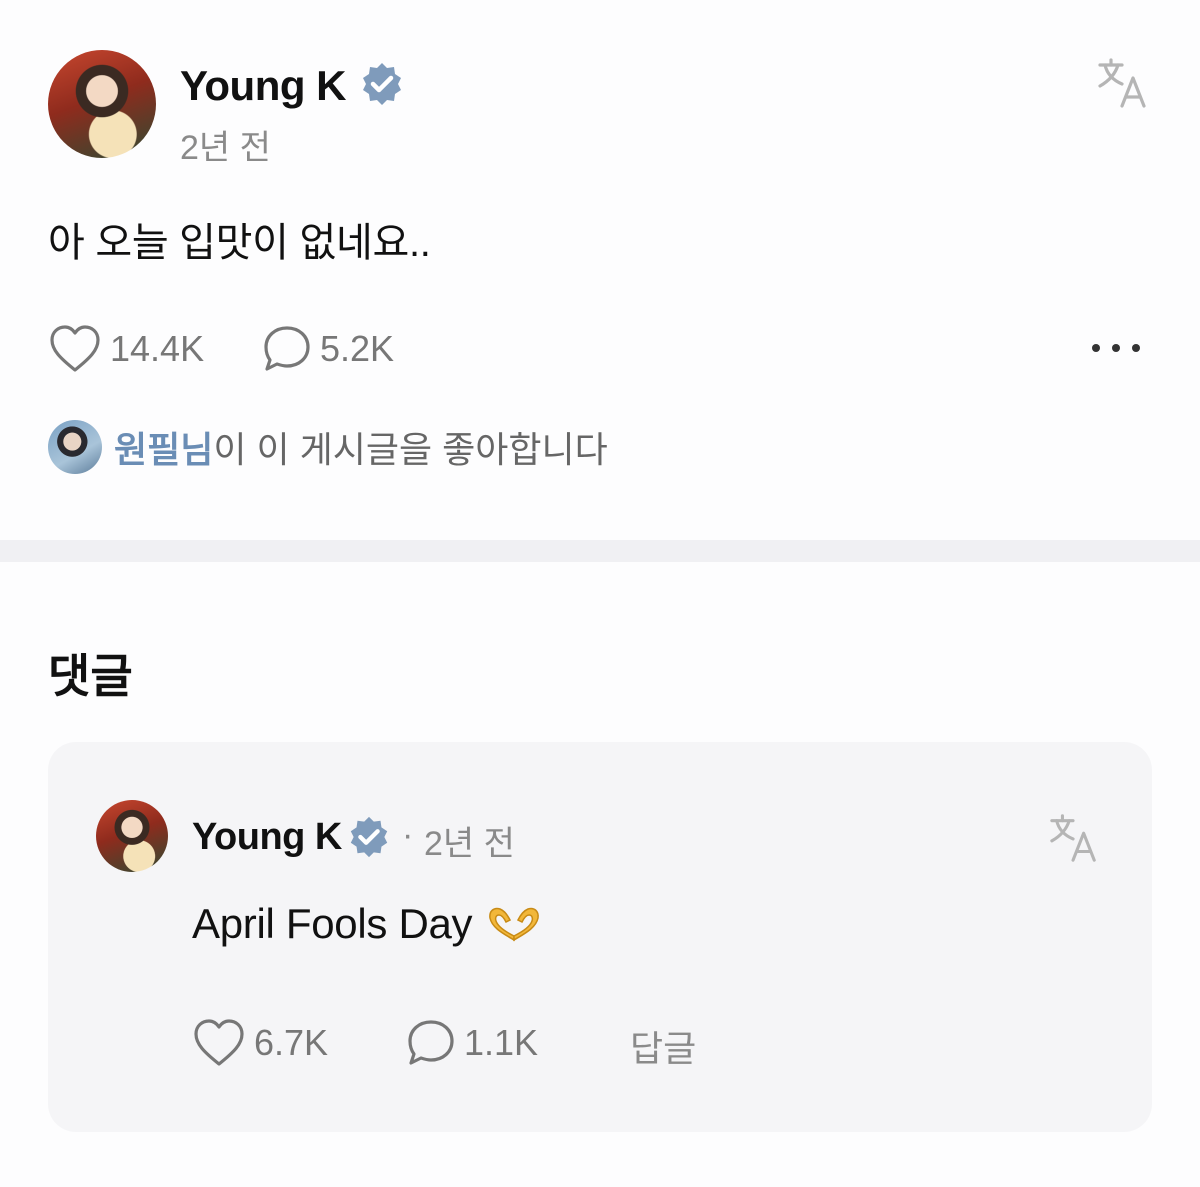 This screenshot has height=1187, width=1200. I want to click on comment-button: 5.2K, so click(328, 349).